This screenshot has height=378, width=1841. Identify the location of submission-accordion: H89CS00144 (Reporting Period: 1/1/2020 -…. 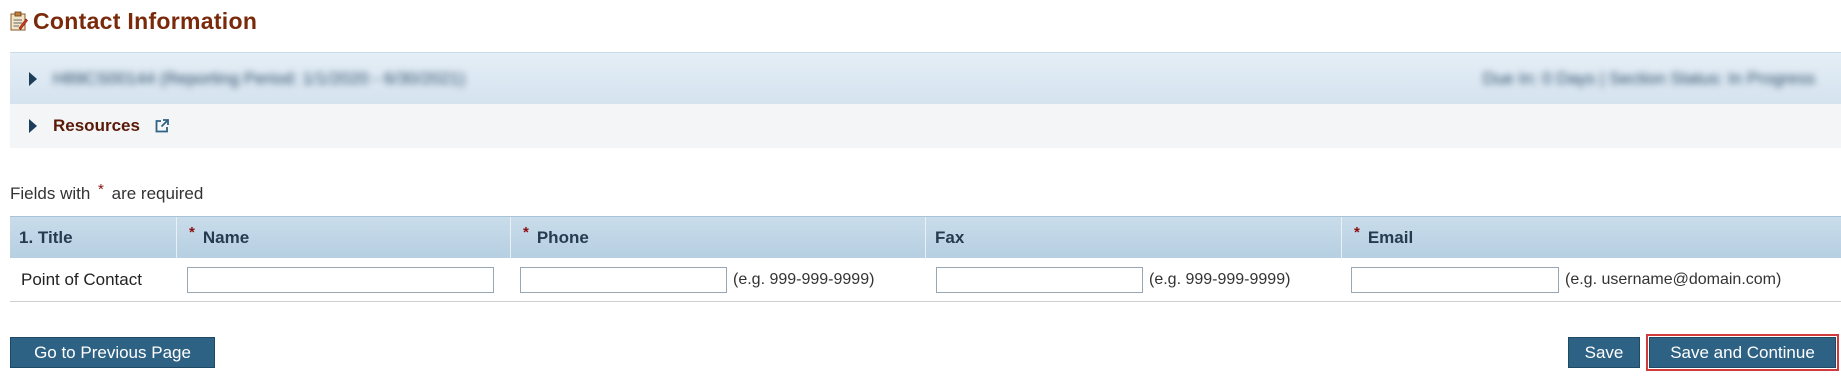
(925, 78).